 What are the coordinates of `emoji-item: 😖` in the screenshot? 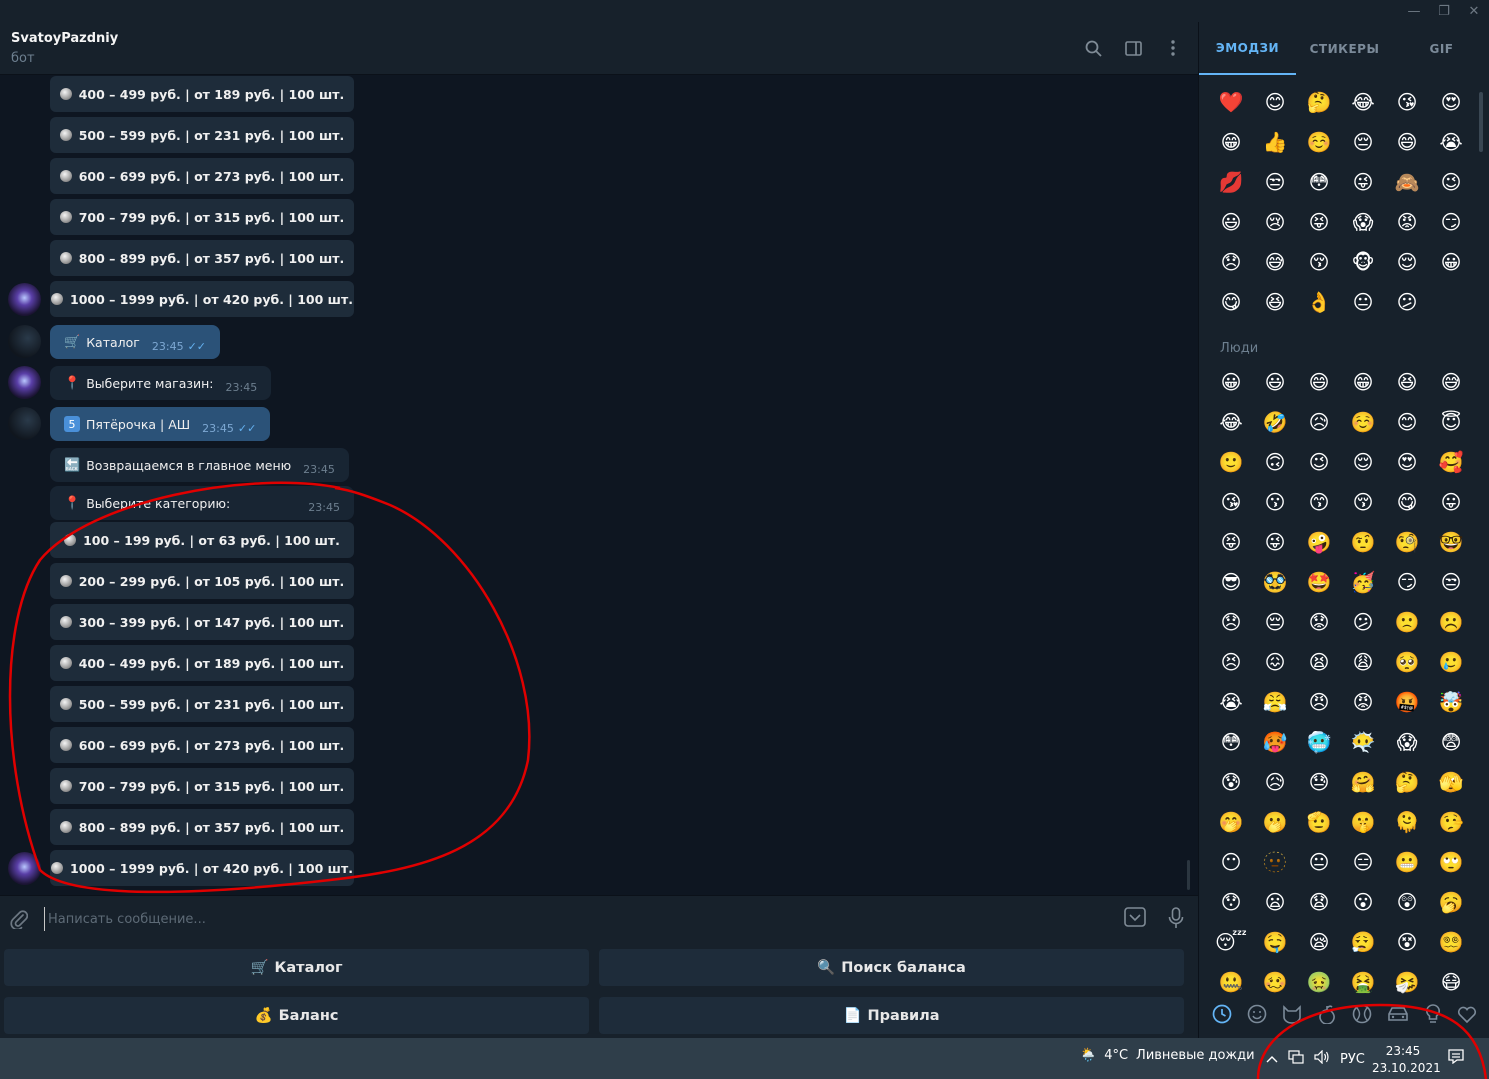 It's located at (1275, 662).